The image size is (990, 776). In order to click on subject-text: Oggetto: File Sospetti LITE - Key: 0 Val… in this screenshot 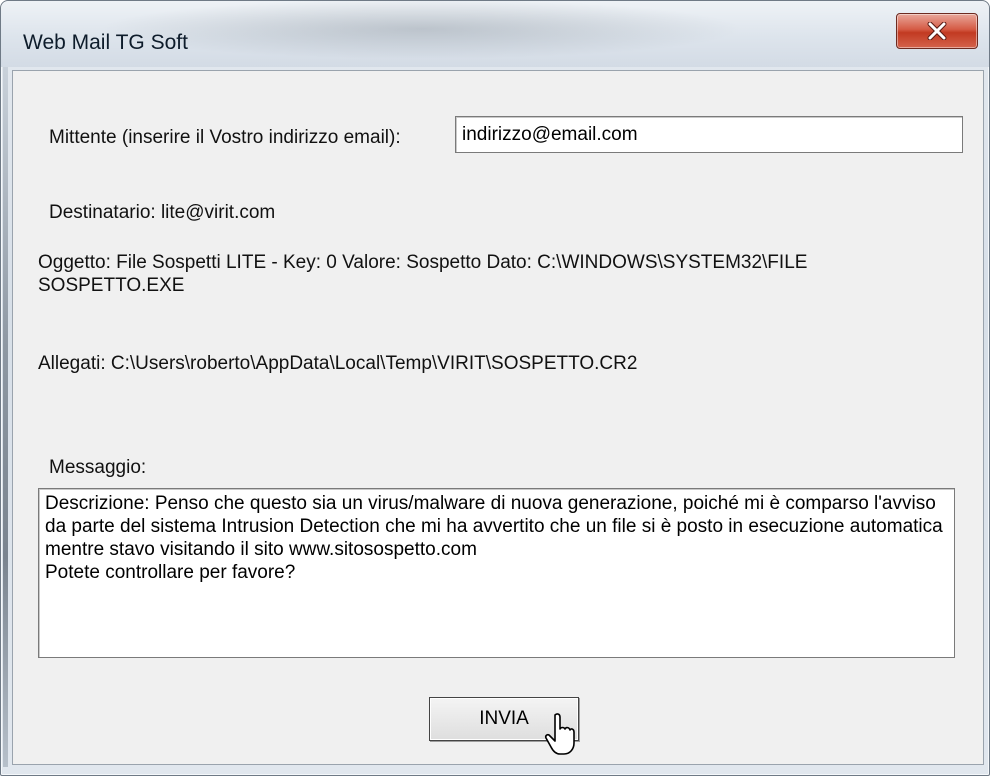, I will do `click(488, 274)`.